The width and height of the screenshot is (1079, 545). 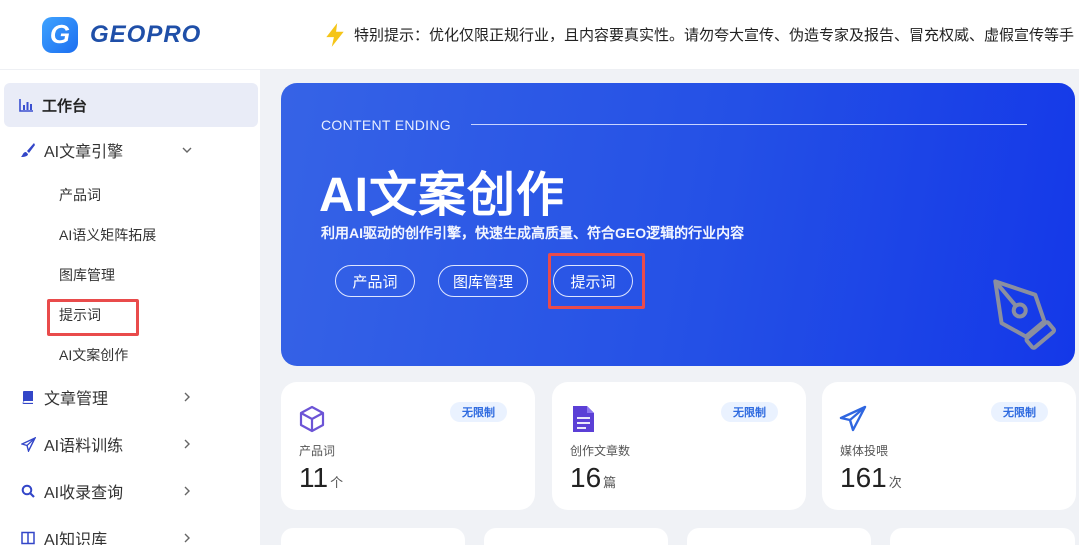 What do you see at coordinates (131, 105) in the screenshot?
I see `nav-dashboard: 工作台` at bounding box center [131, 105].